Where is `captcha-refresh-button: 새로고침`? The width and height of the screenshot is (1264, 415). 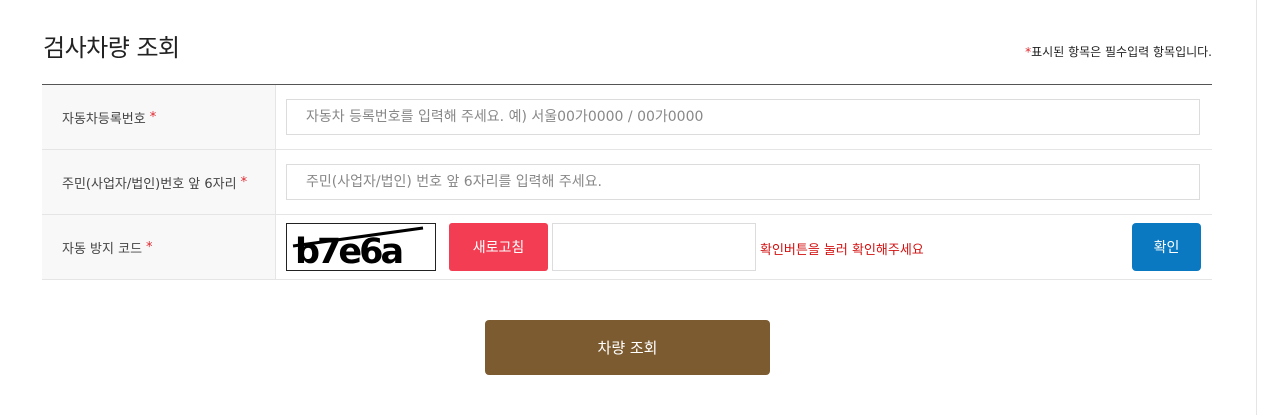 captcha-refresh-button: 새로고침 is located at coordinates (498, 247).